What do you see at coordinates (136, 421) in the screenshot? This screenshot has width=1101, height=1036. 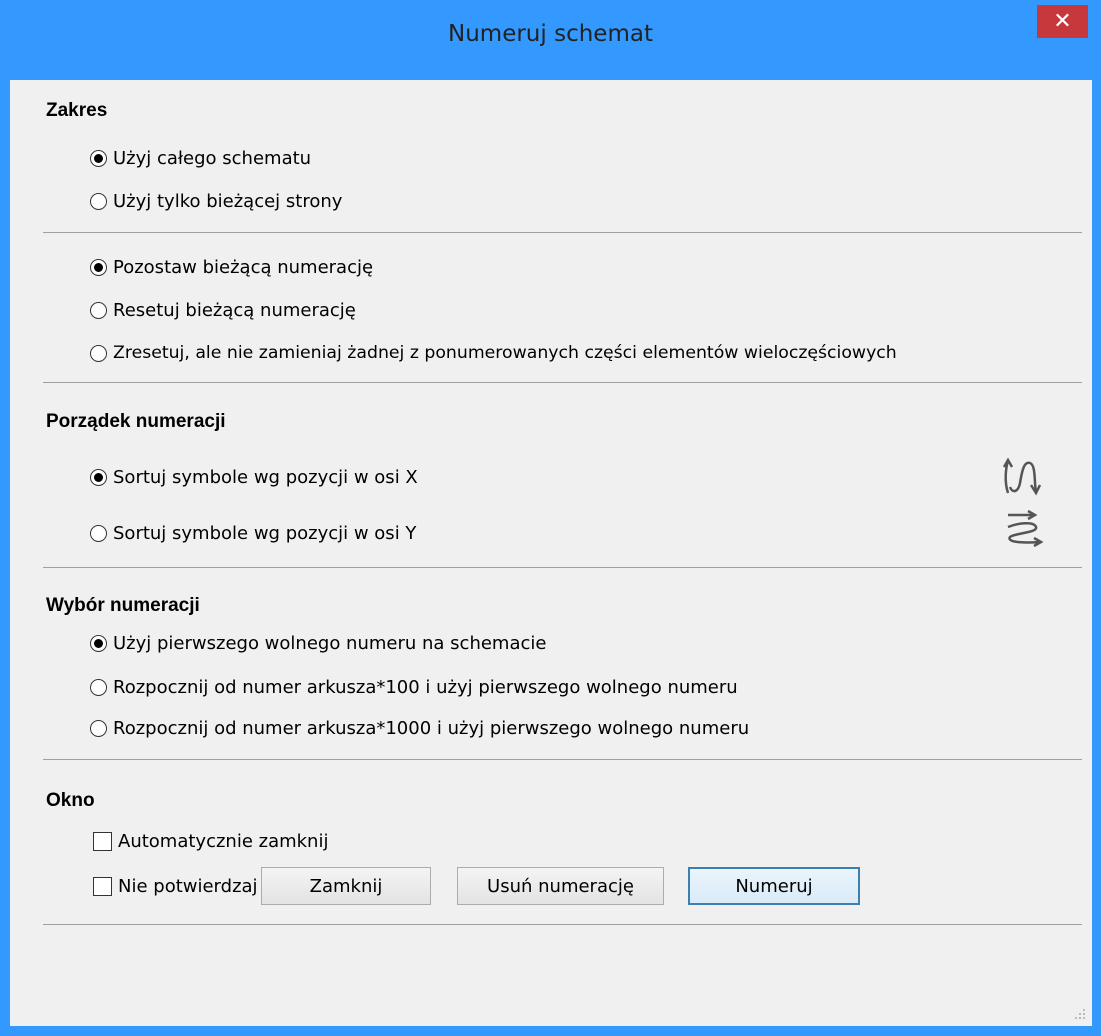 I see `section-title-order: Porządek numeracji` at bounding box center [136, 421].